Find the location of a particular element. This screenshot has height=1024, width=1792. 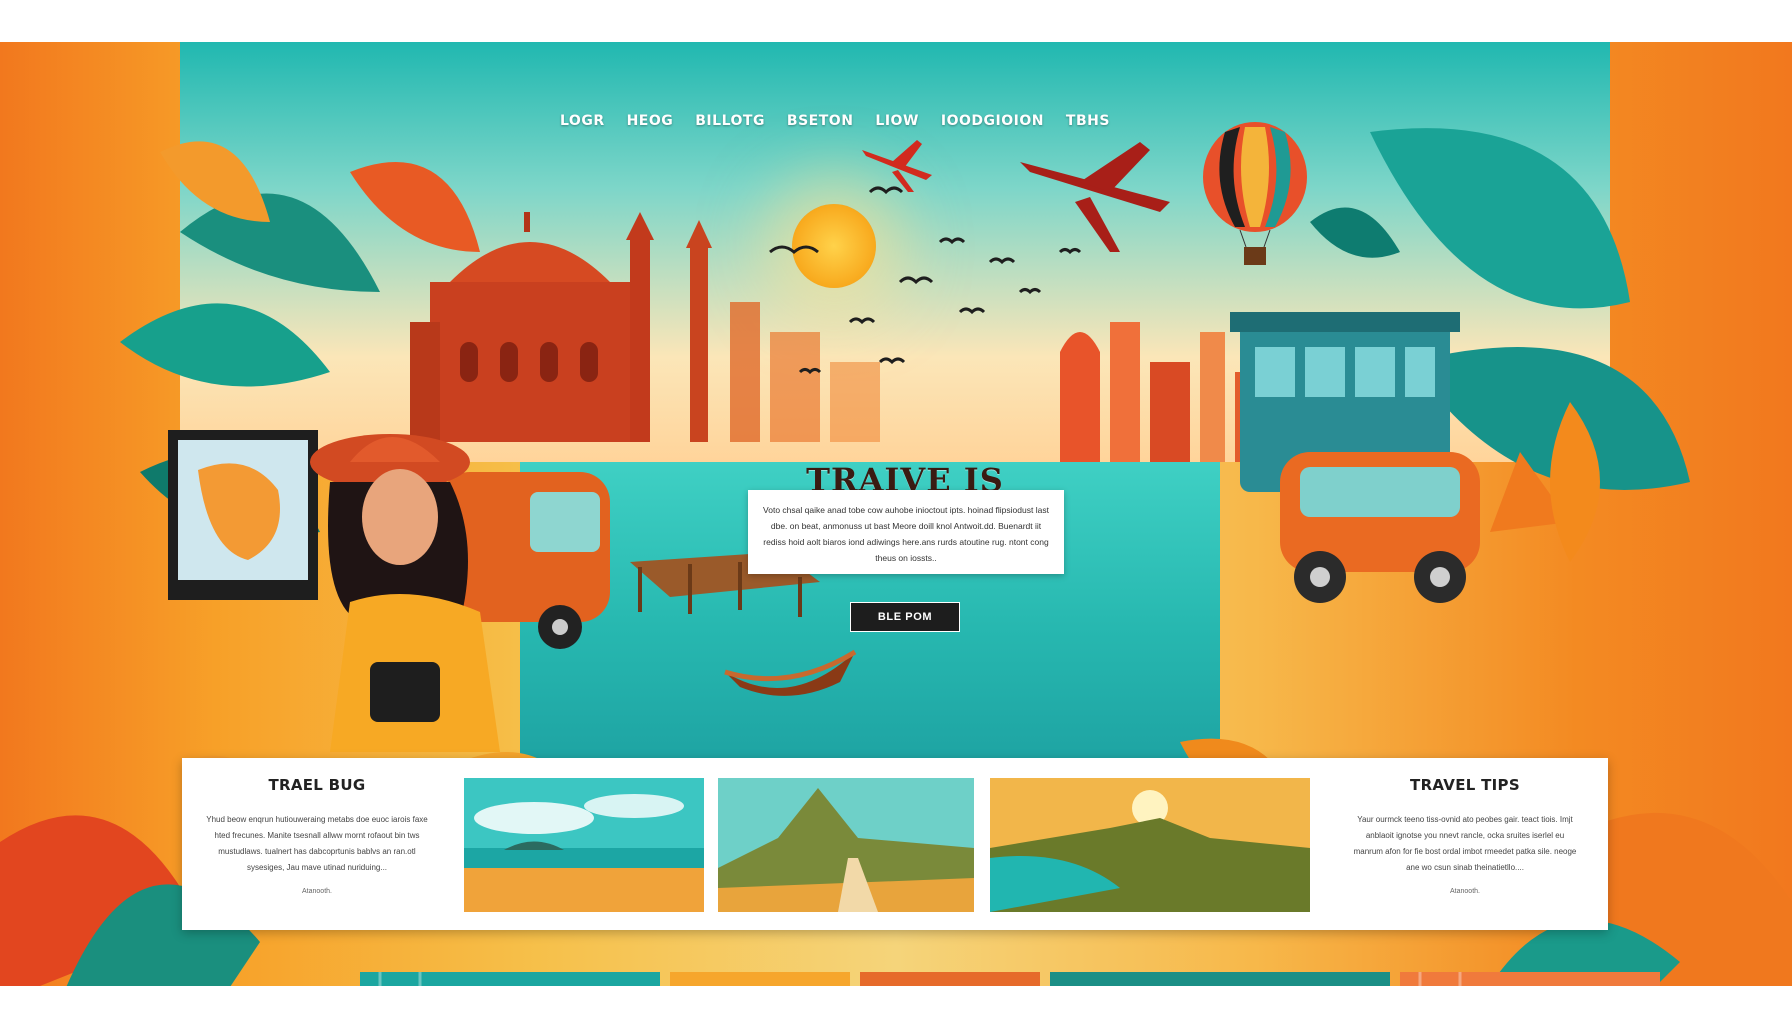

traveler-woman-illustration is located at coordinates (405, 593).